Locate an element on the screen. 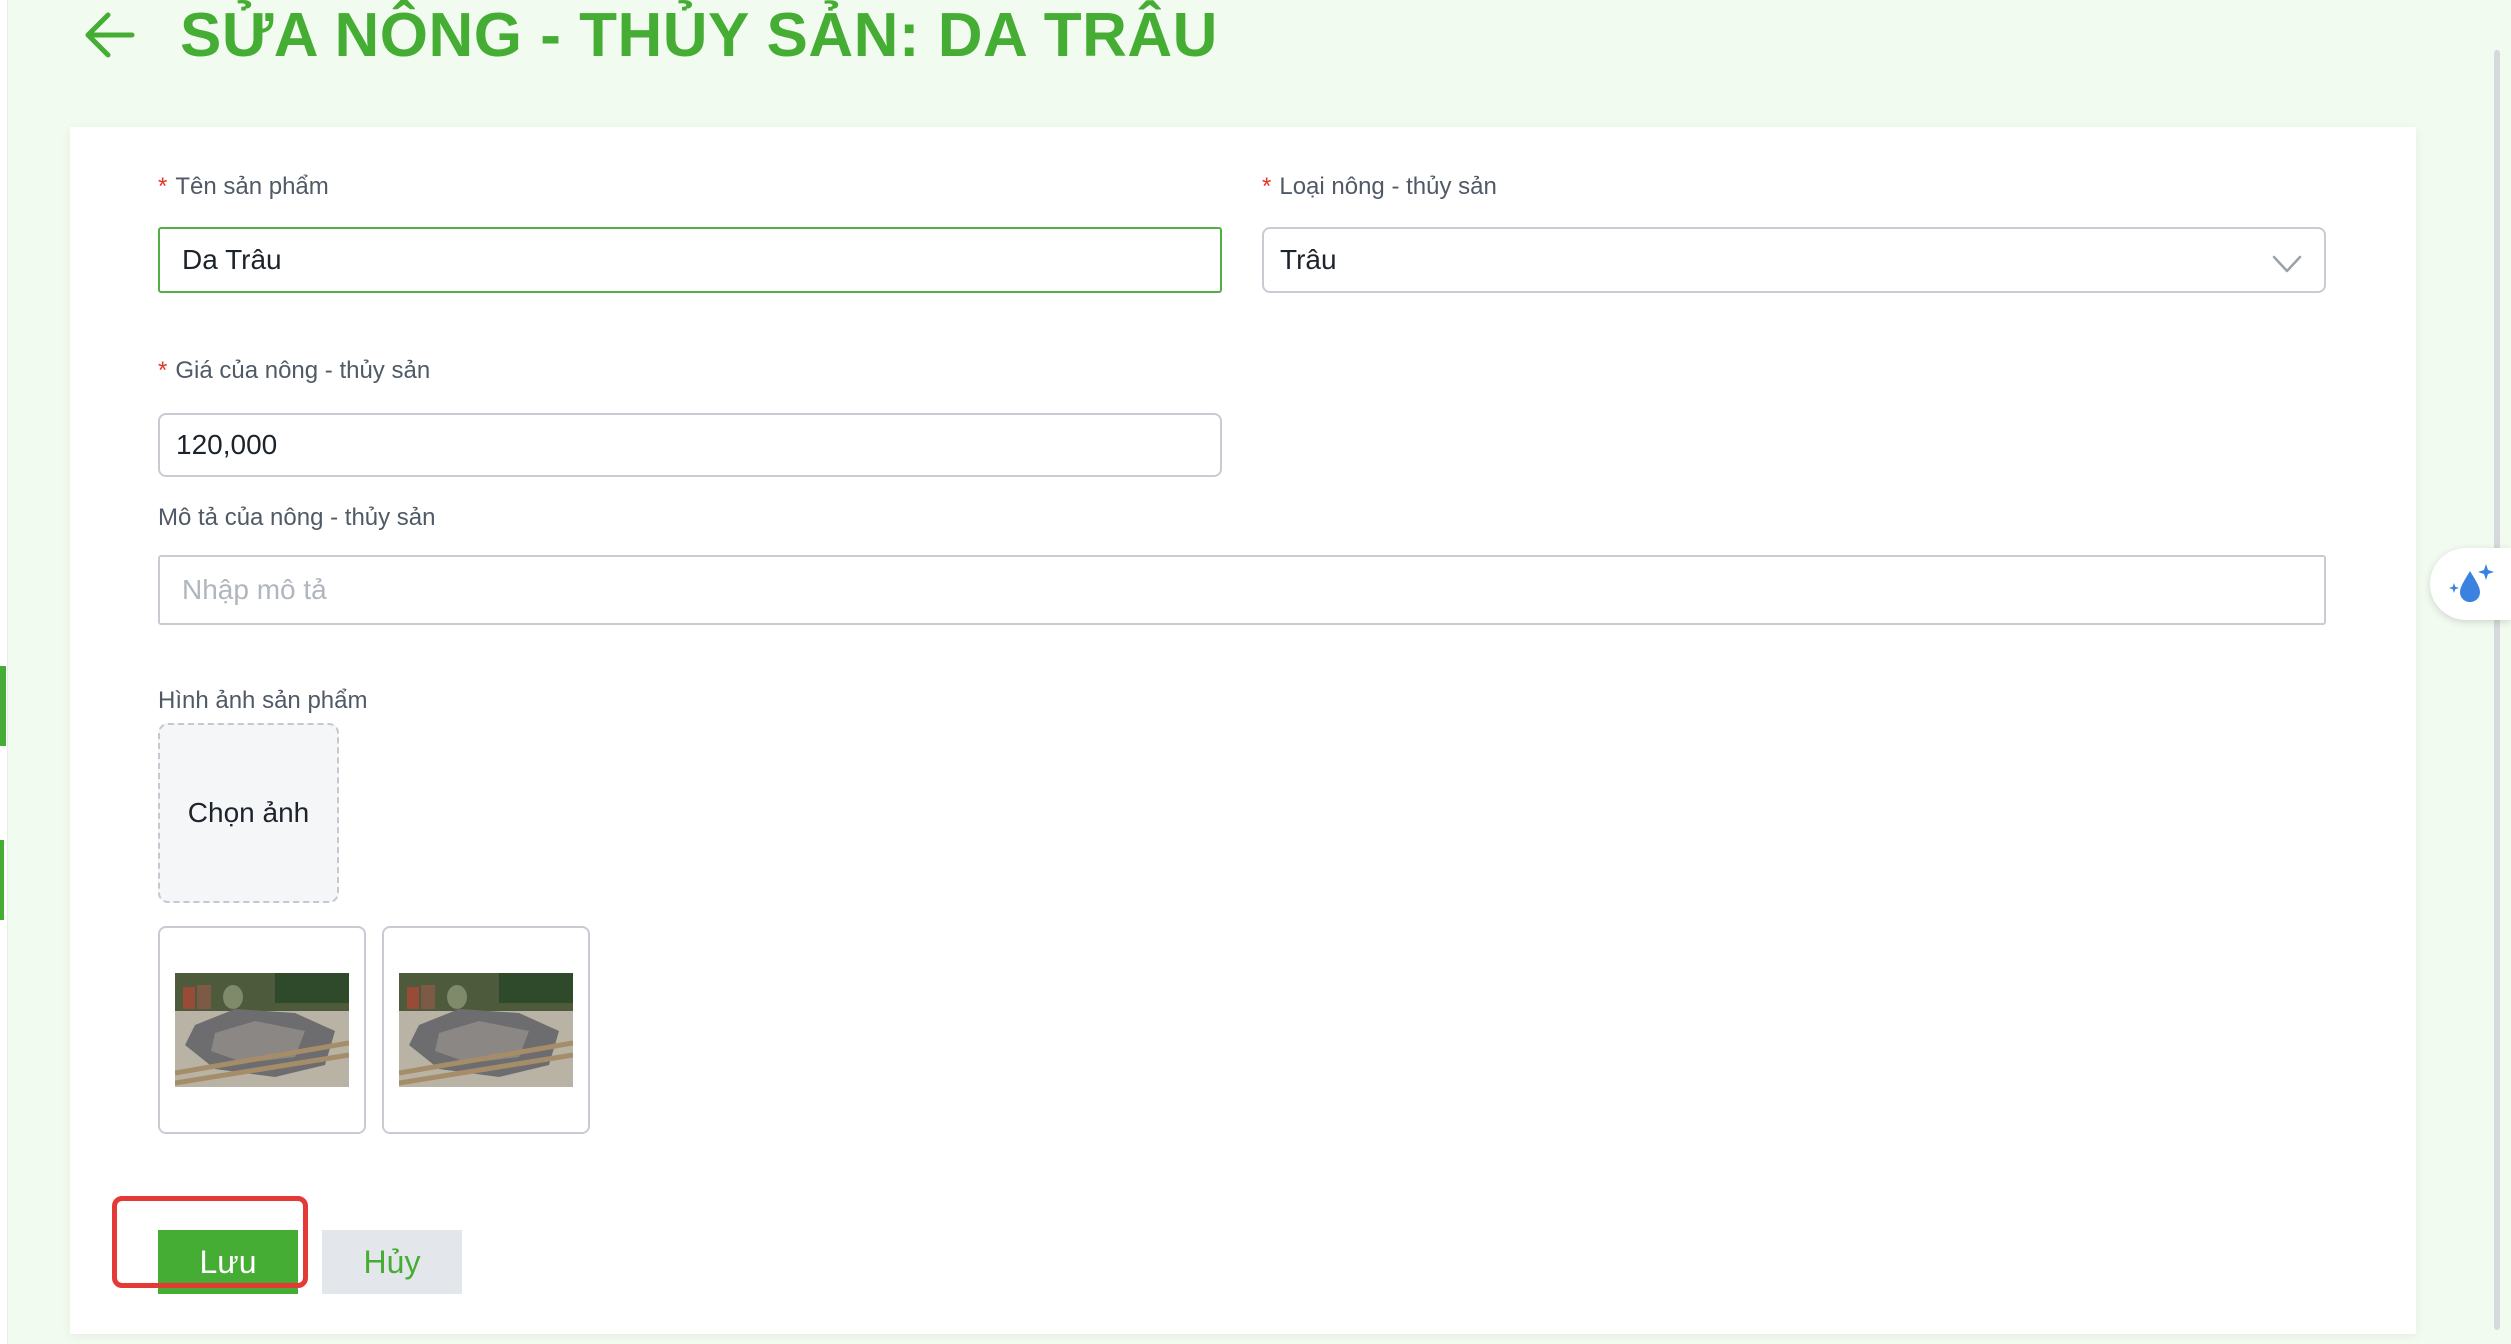 This screenshot has width=2511, height=1344. product-type-label: * Loại nông - thủy sản is located at coordinates (1379, 186).